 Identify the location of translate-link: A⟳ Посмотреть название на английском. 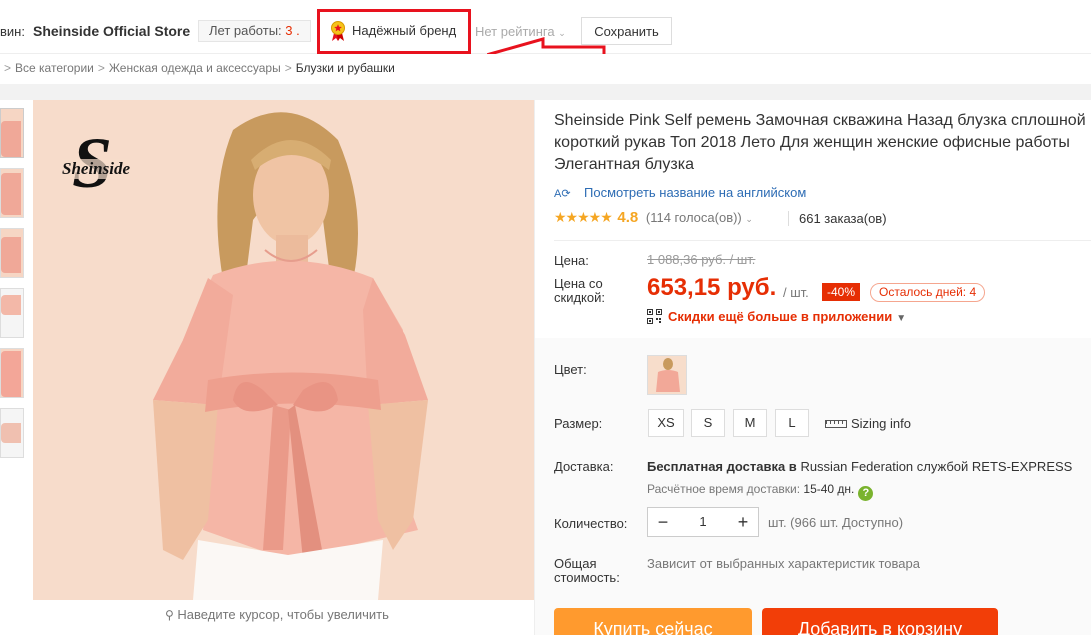
(680, 192).